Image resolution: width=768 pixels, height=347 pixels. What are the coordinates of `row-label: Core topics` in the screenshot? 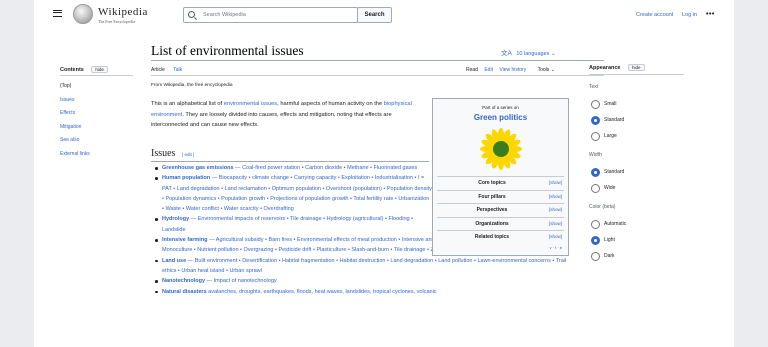 It's located at (492, 183).